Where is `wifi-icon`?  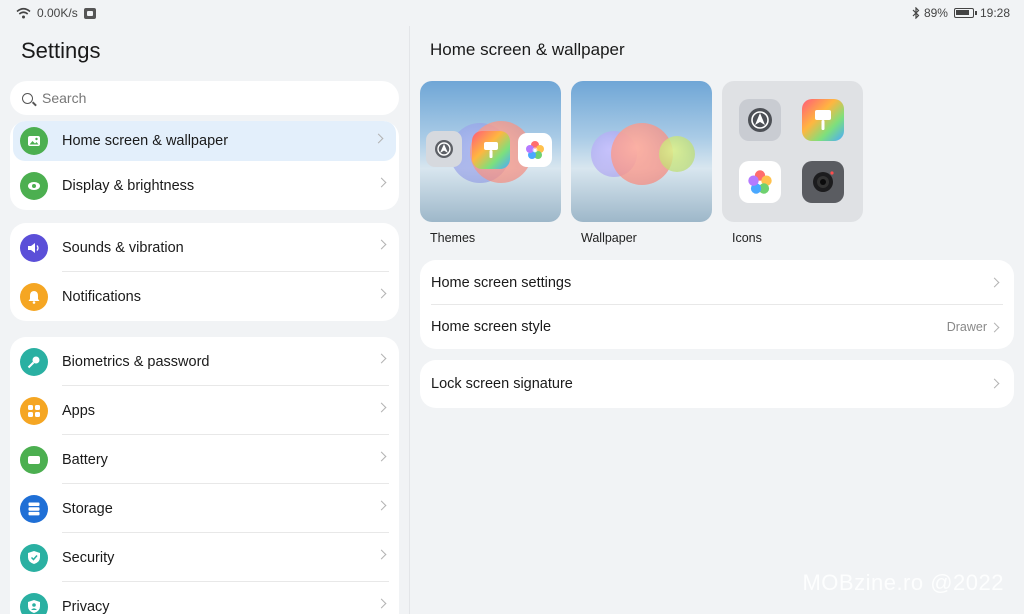 wifi-icon is located at coordinates (23, 13).